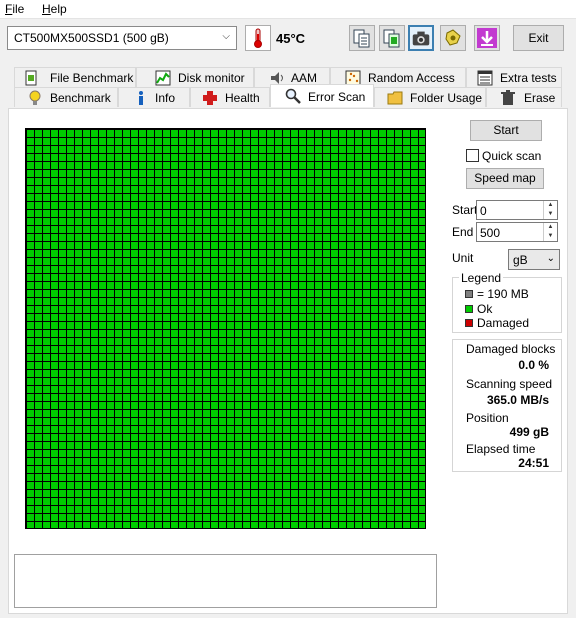 Image resolution: width=576 pixels, height=618 pixels. What do you see at coordinates (453, 41) in the screenshot?
I see `wrench-icon` at bounding box center [453, 41].